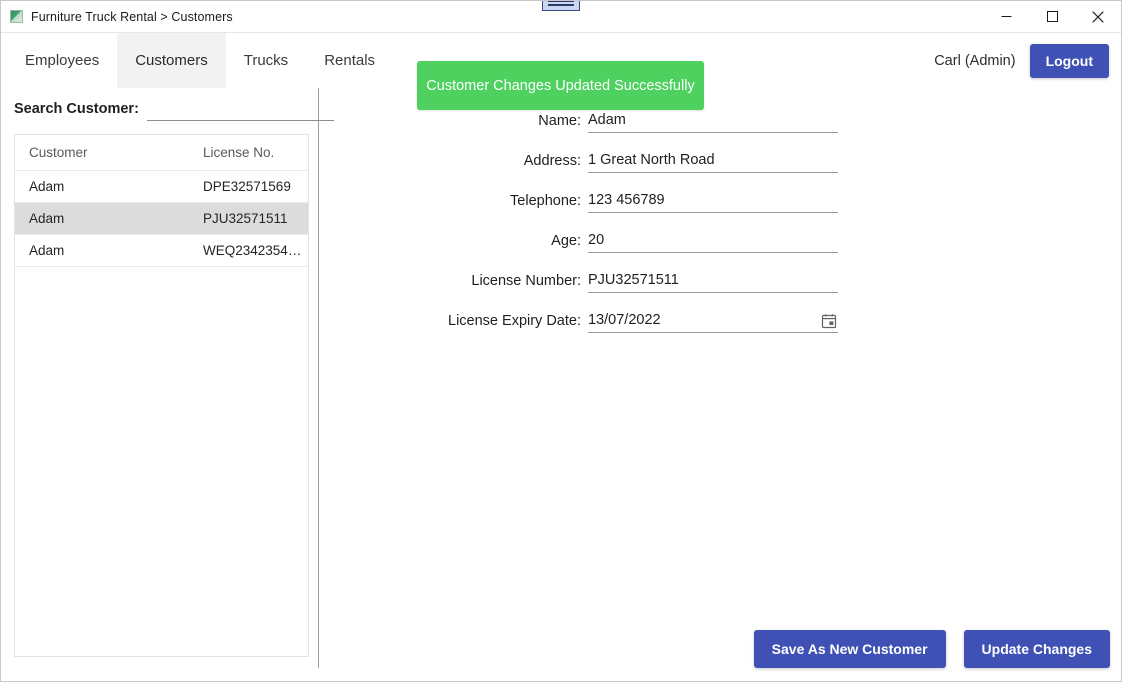 The height and width of the screenshot is (682, 1122). I want to click on telephone-input, so click(713, 199).